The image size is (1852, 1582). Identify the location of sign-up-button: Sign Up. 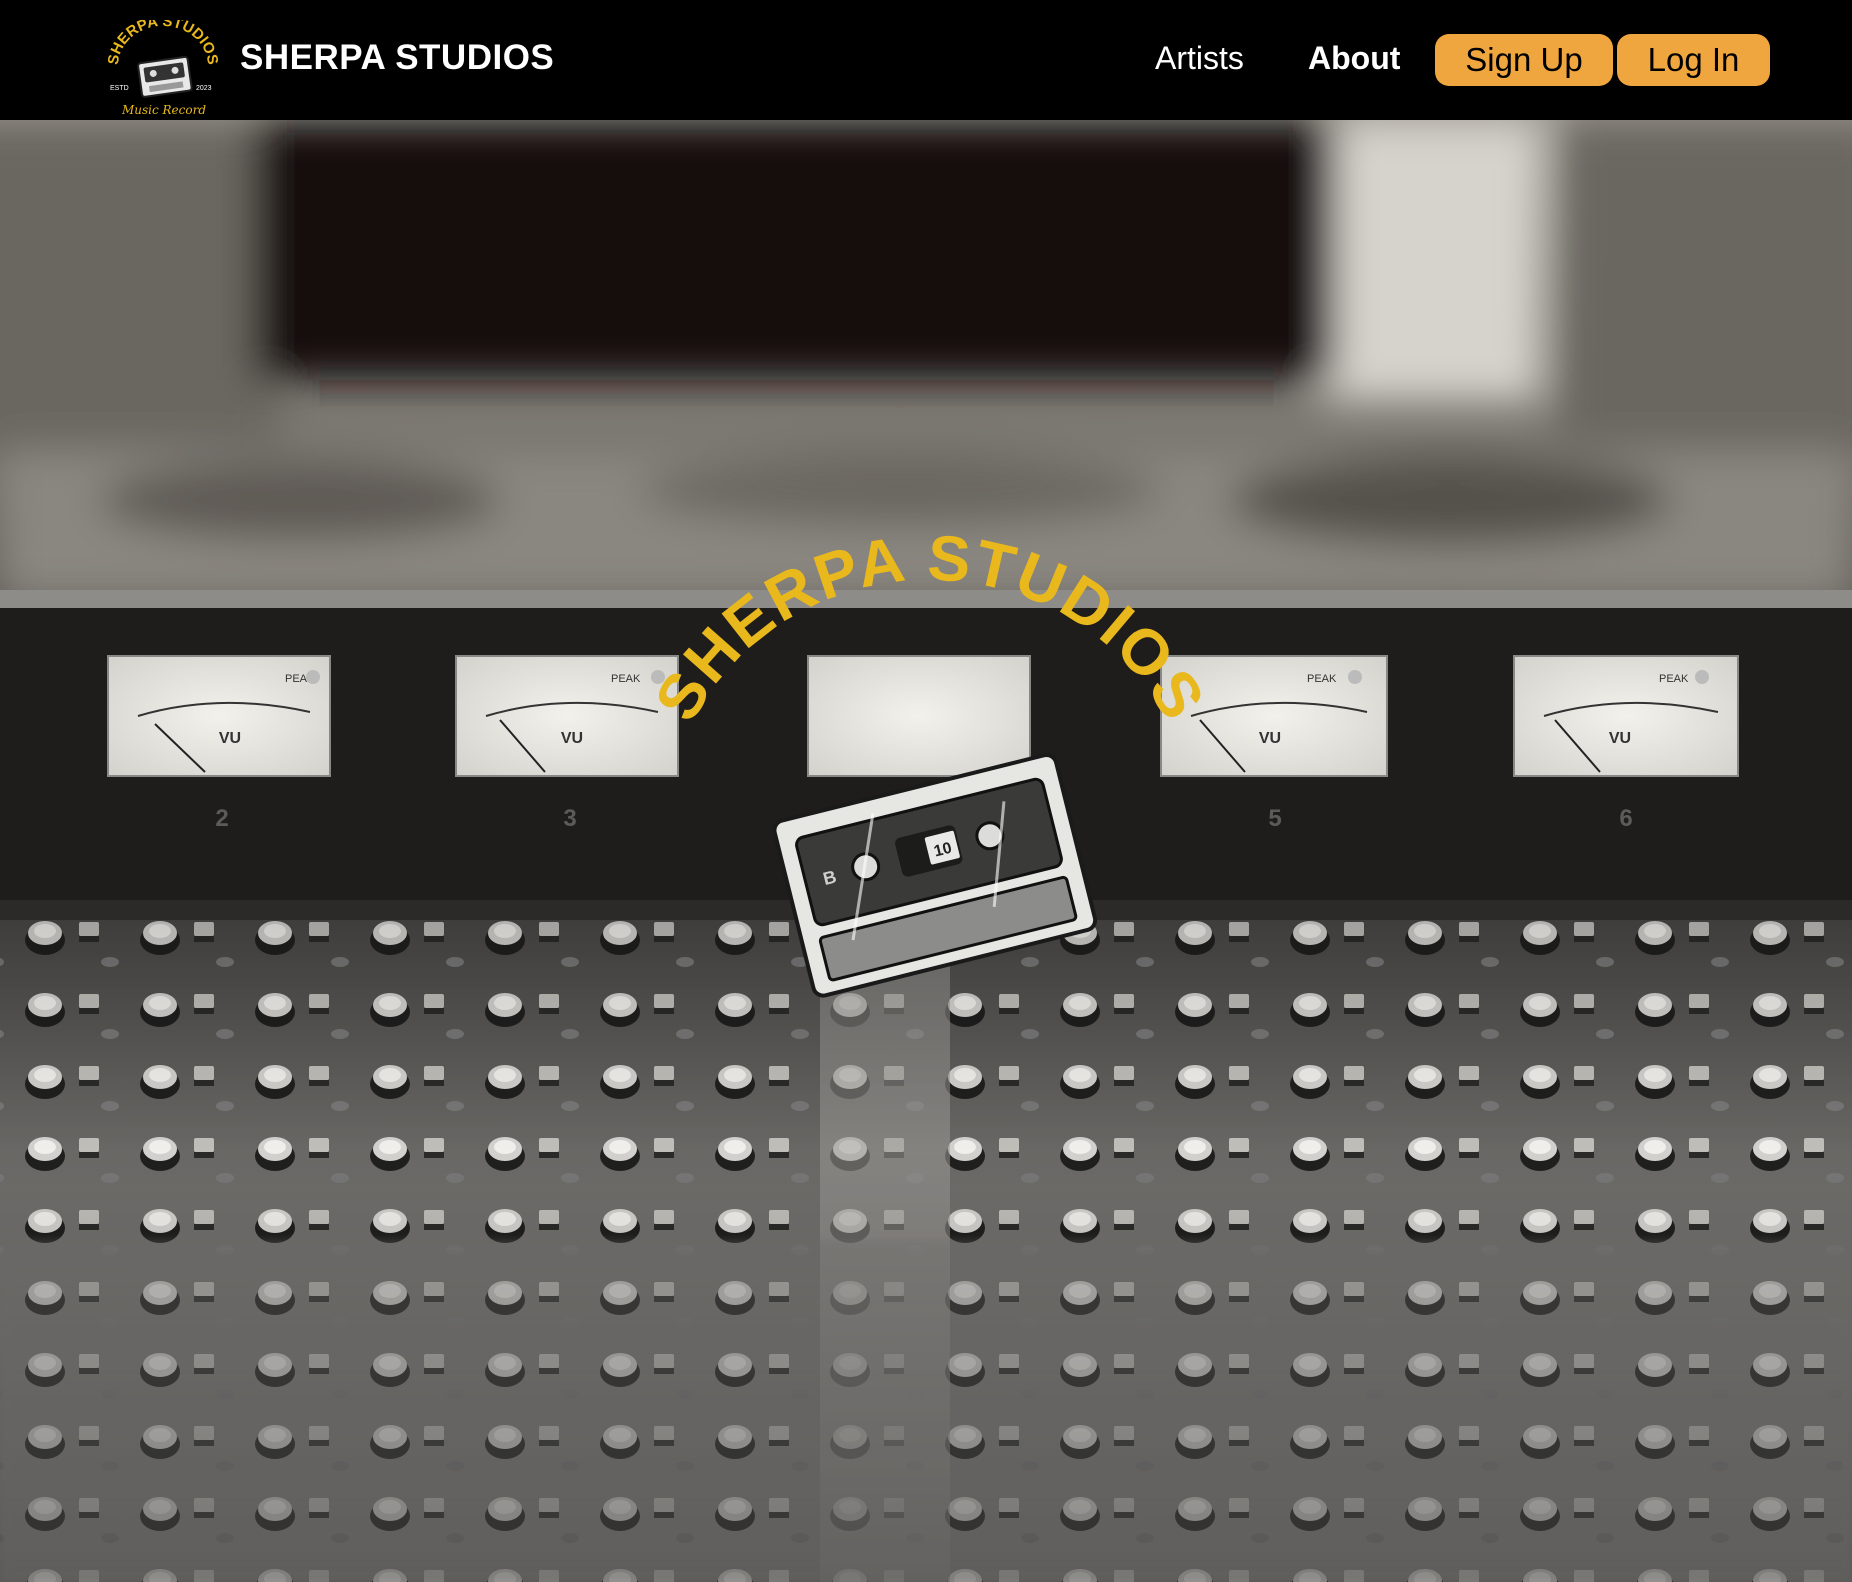
(1524, 60).